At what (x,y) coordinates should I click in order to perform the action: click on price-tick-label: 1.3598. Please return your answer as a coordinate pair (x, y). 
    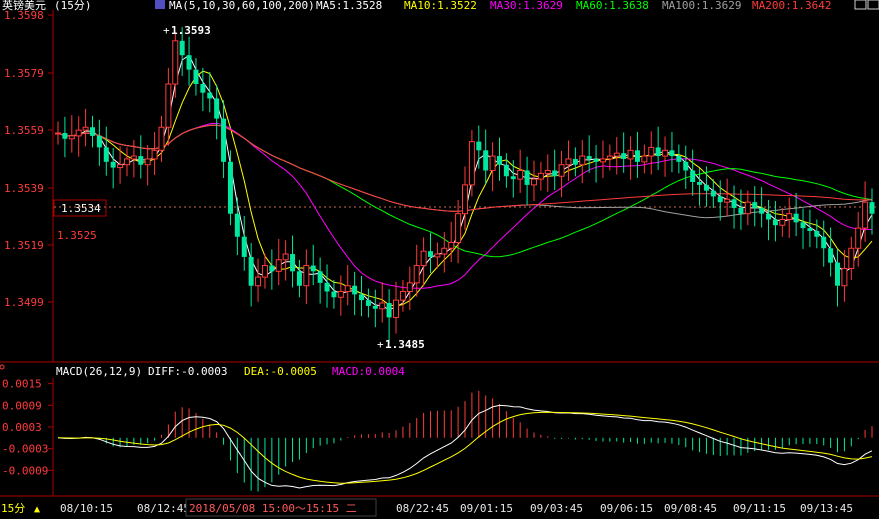
    Looking at the image, I should click on (24, 15).